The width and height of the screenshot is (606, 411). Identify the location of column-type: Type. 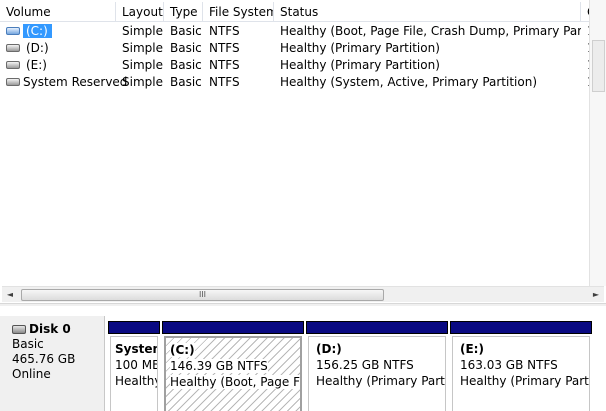
(183, 12).